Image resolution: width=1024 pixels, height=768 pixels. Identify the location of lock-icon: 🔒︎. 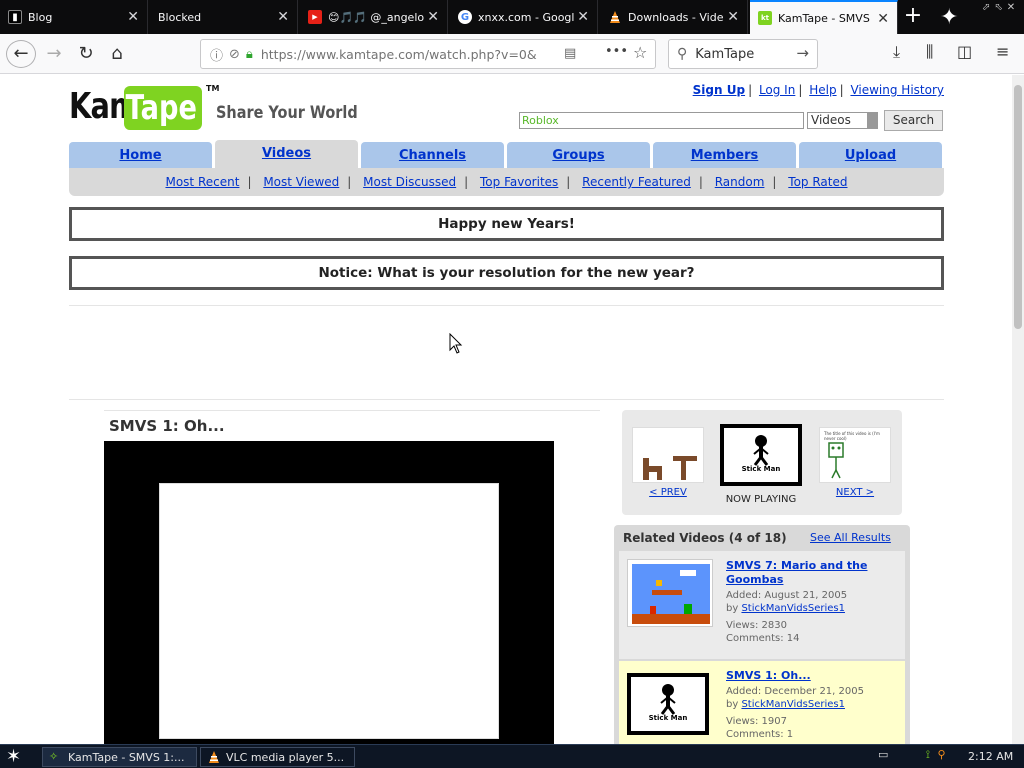
(249, 54).